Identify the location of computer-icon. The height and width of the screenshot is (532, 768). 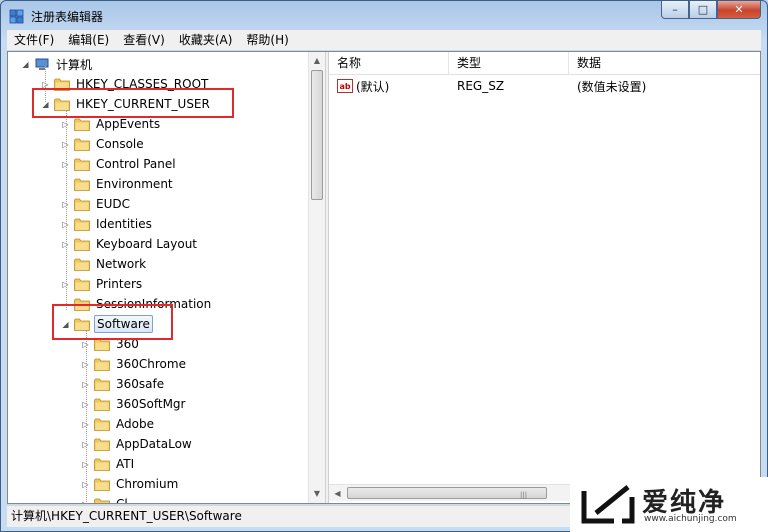
(42, 64).